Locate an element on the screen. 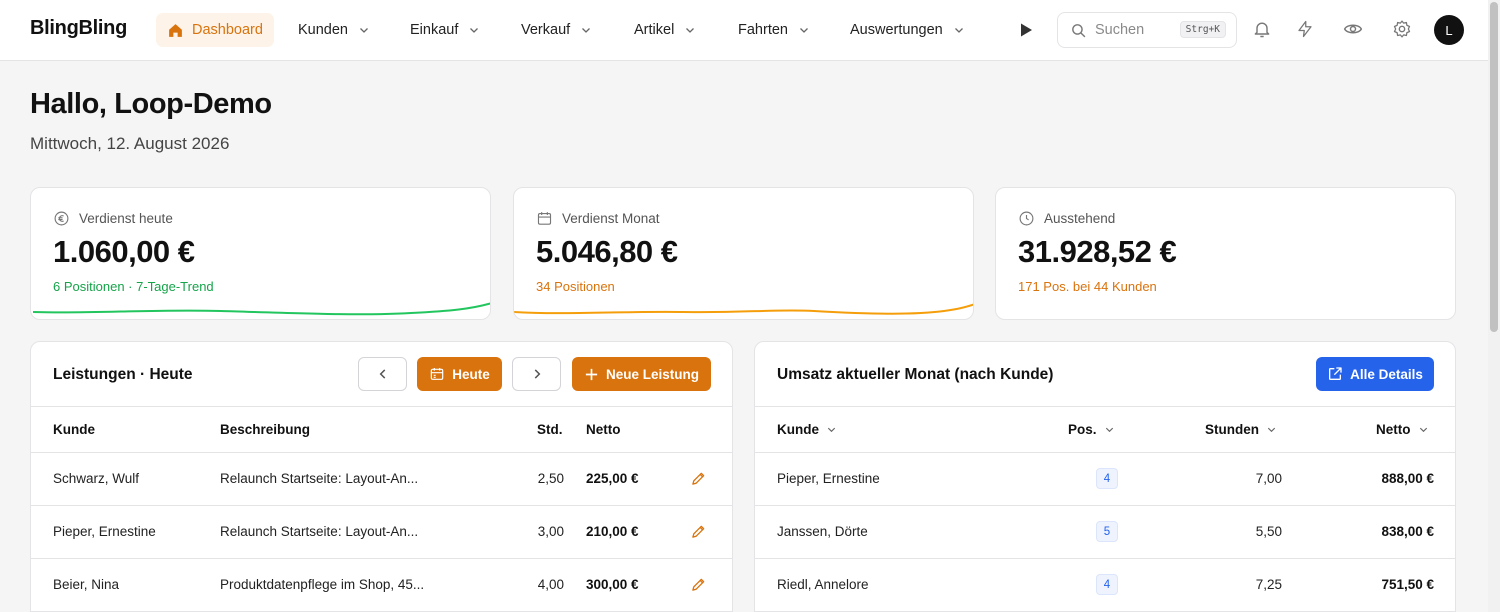 The image size is (1500, 612). clock-icon is located at coordinates (1026, 218).